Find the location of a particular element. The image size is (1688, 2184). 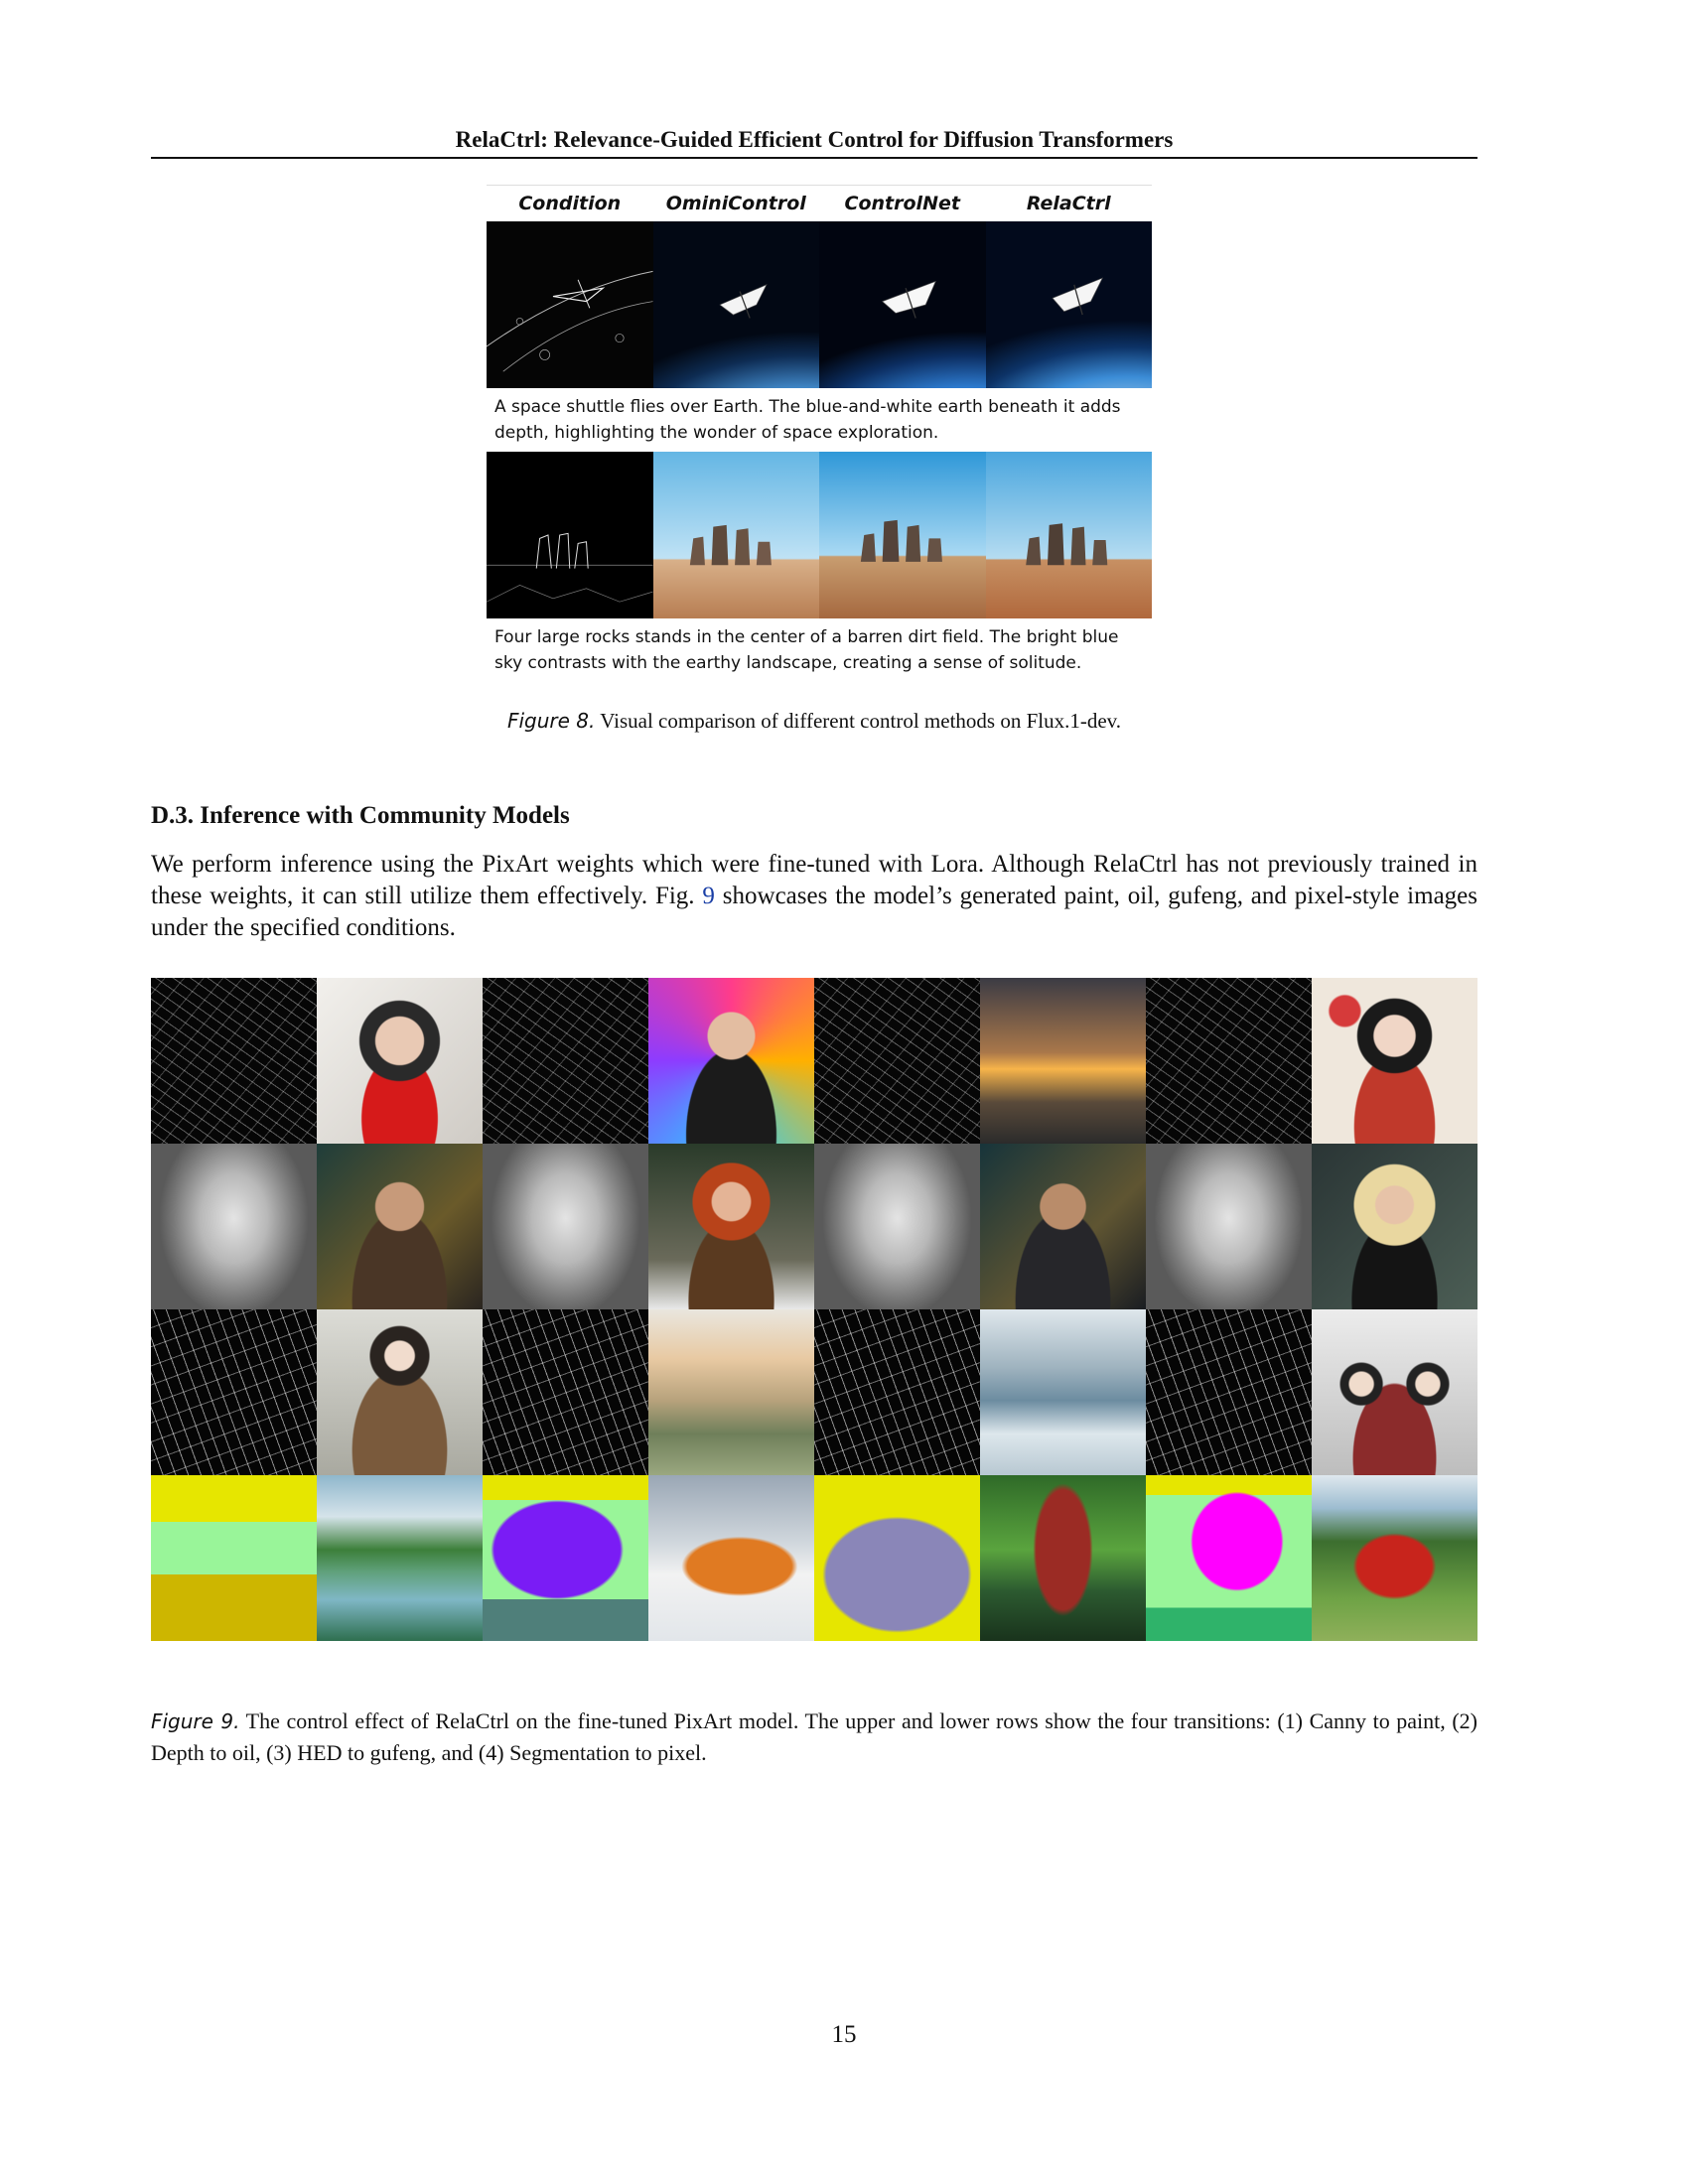

hed-condition-valley is located at coordinates (565, 1392).